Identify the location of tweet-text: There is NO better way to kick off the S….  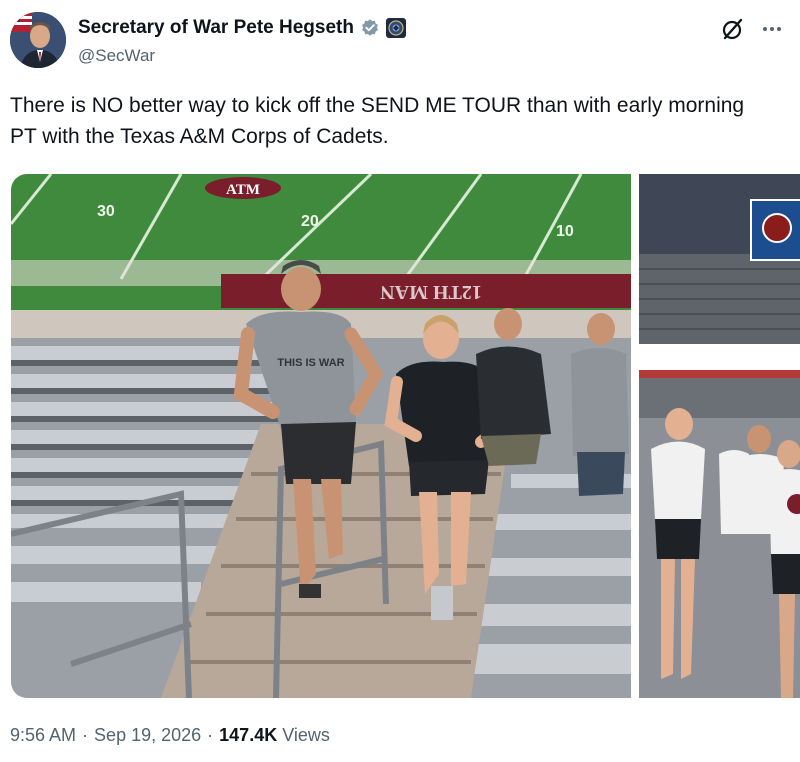
(377, 121).